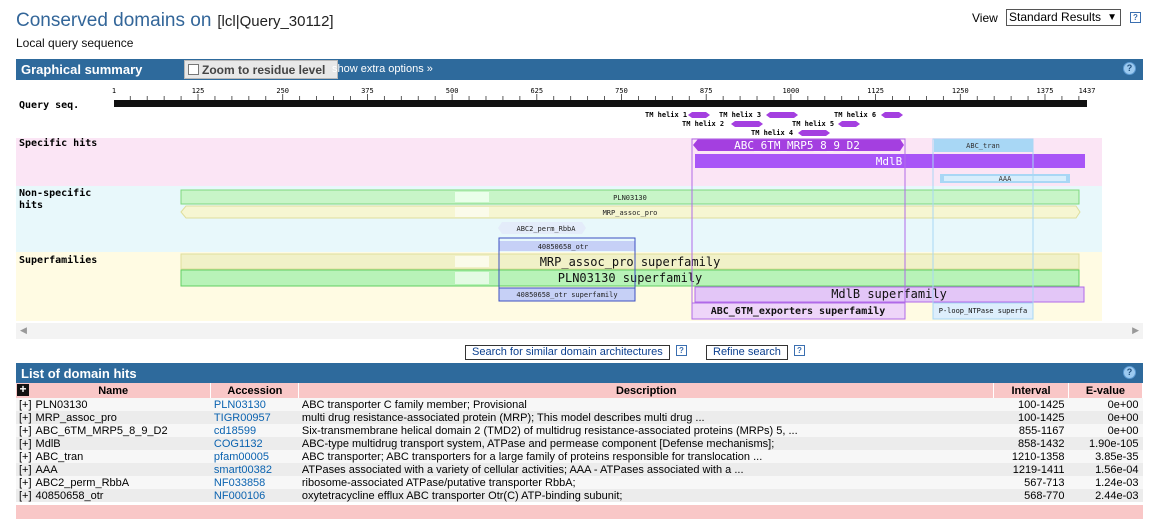 This screenshot has width=1153, height=525. I want to click on abc-tran-label: ABC_tran, so click(983, 146).